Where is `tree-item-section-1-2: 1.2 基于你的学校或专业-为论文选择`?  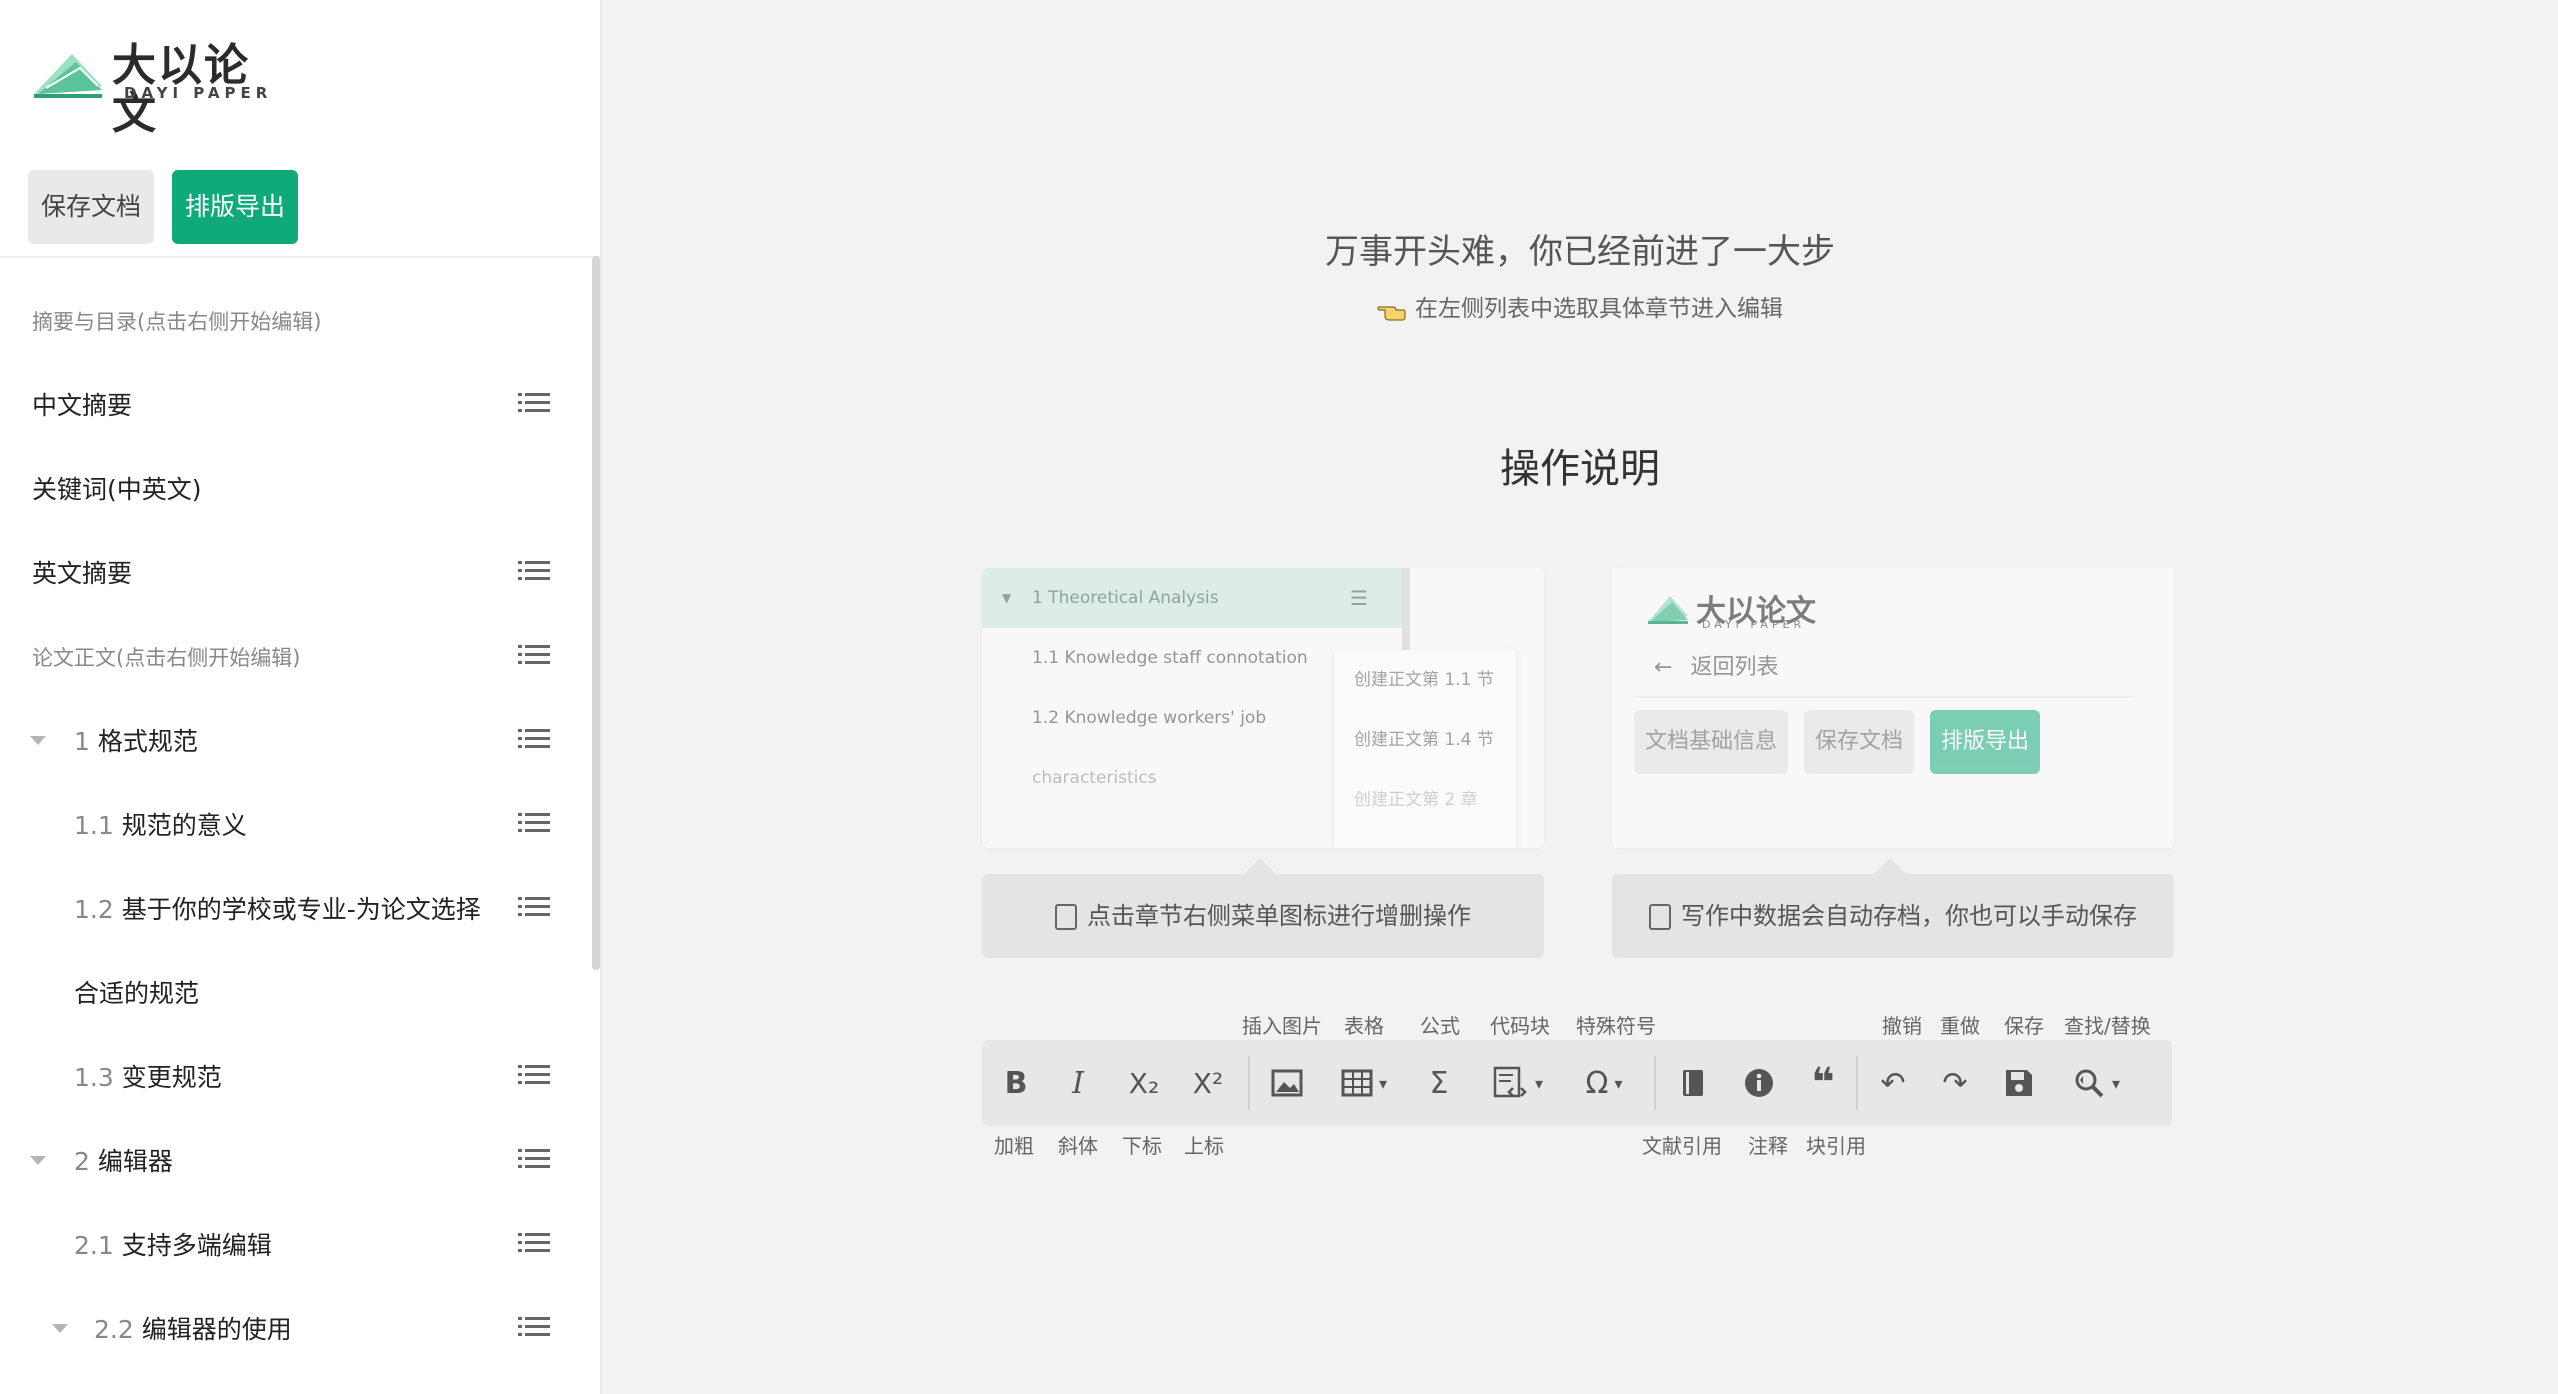
tree-item-section-1-2: 1.2 基于你的学校或专业-为论文选择 is located at coordinates (295, 910).